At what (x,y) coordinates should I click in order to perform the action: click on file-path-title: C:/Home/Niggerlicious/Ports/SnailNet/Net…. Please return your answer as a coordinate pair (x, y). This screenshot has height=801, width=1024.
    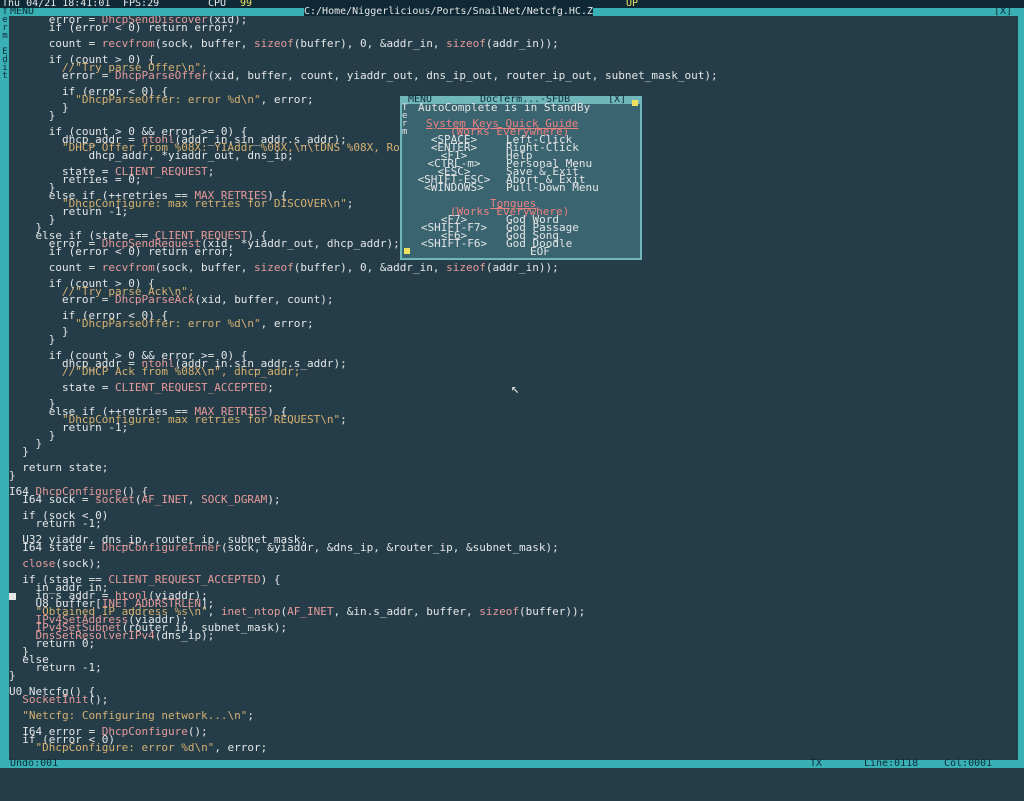
    Looking at the image, I should click on (448, 11).